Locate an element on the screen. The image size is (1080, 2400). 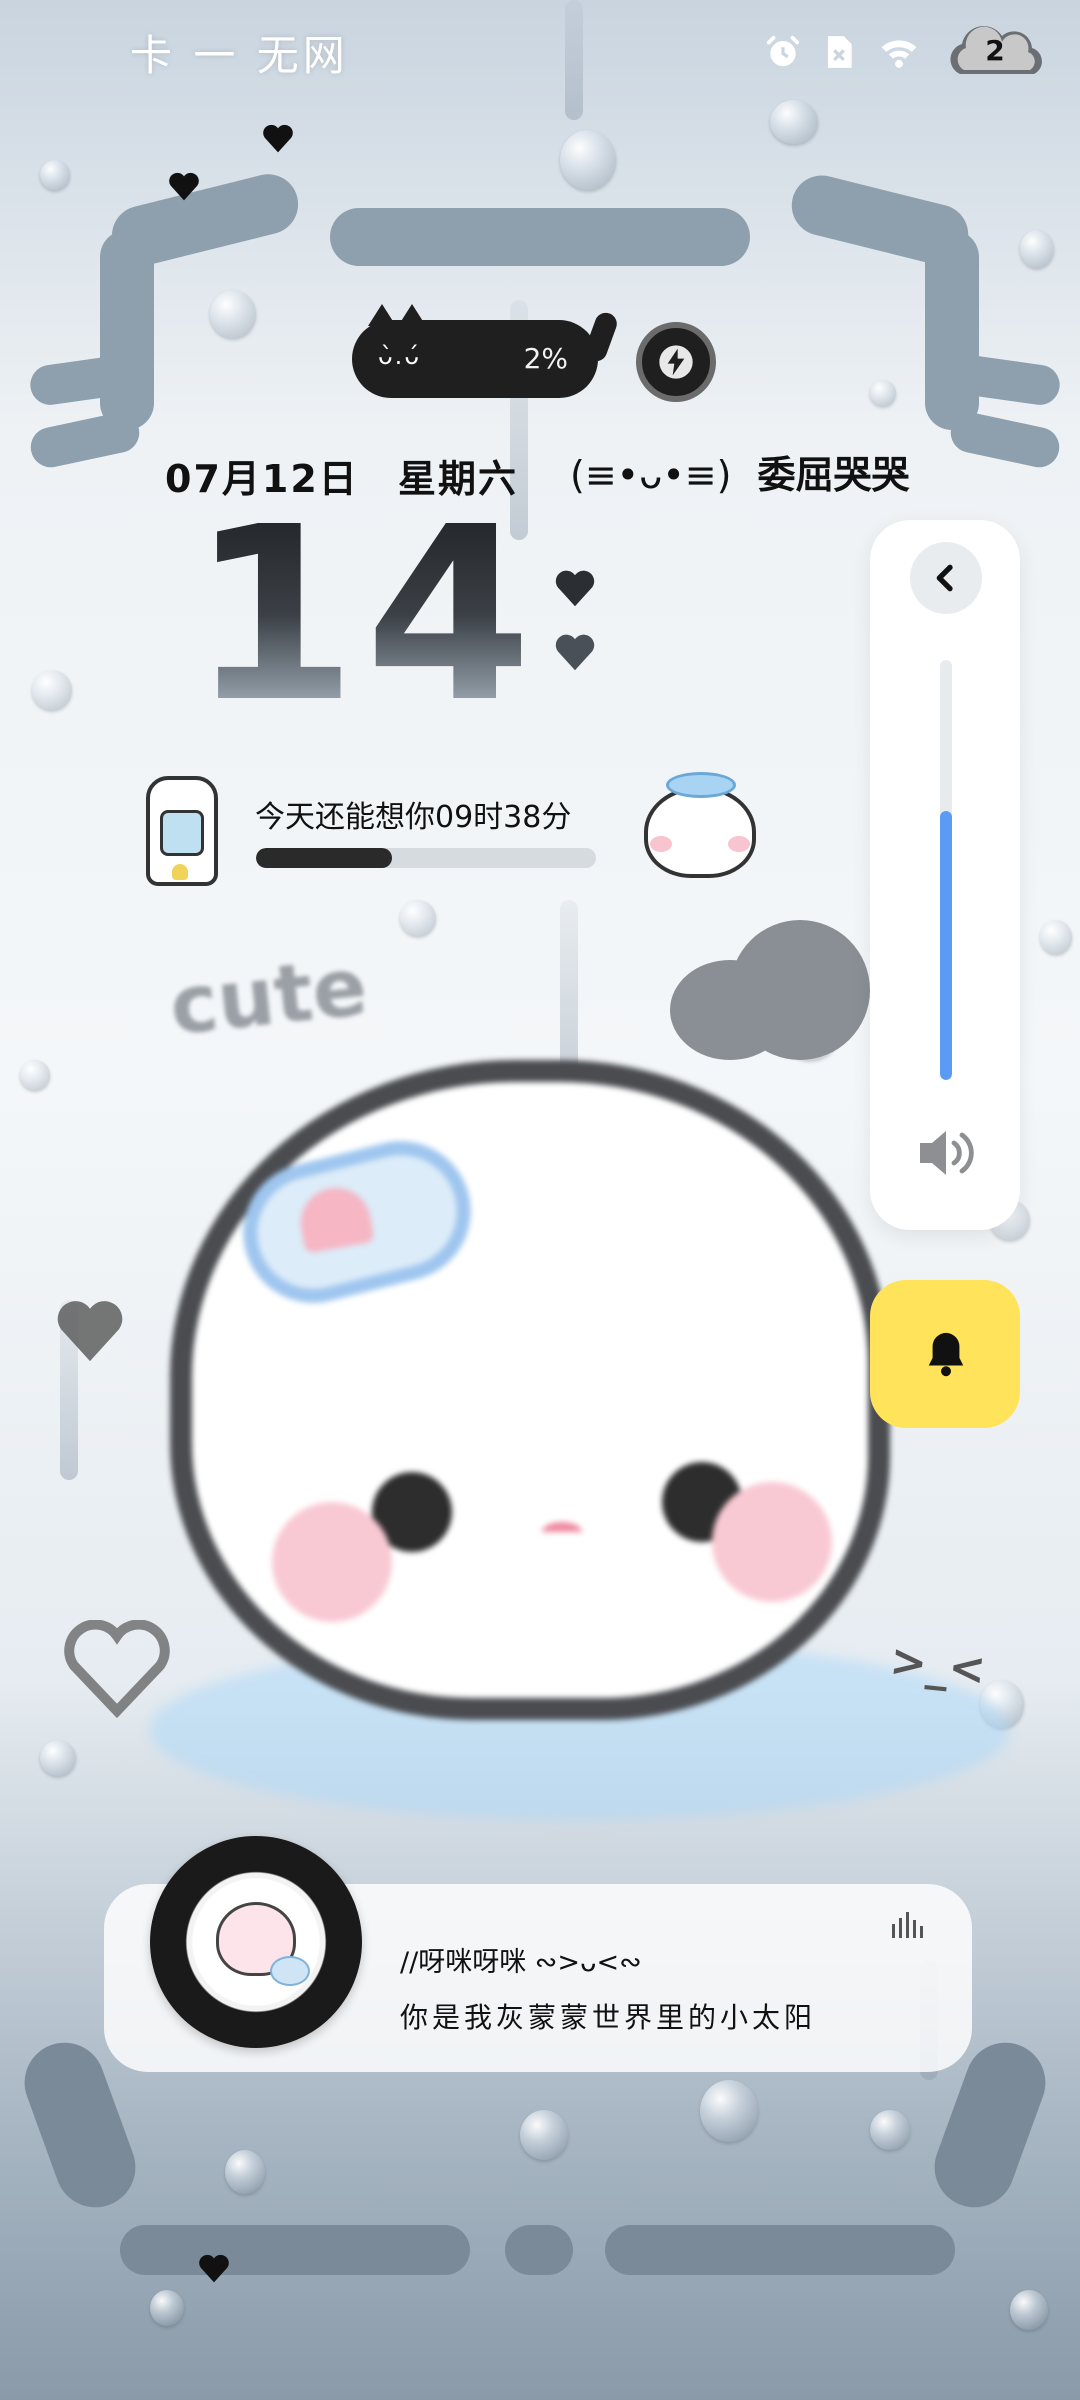
mood-status: (≡•ᴗ•≡) 委屈哭哭 is located at coordinates (740, 471).